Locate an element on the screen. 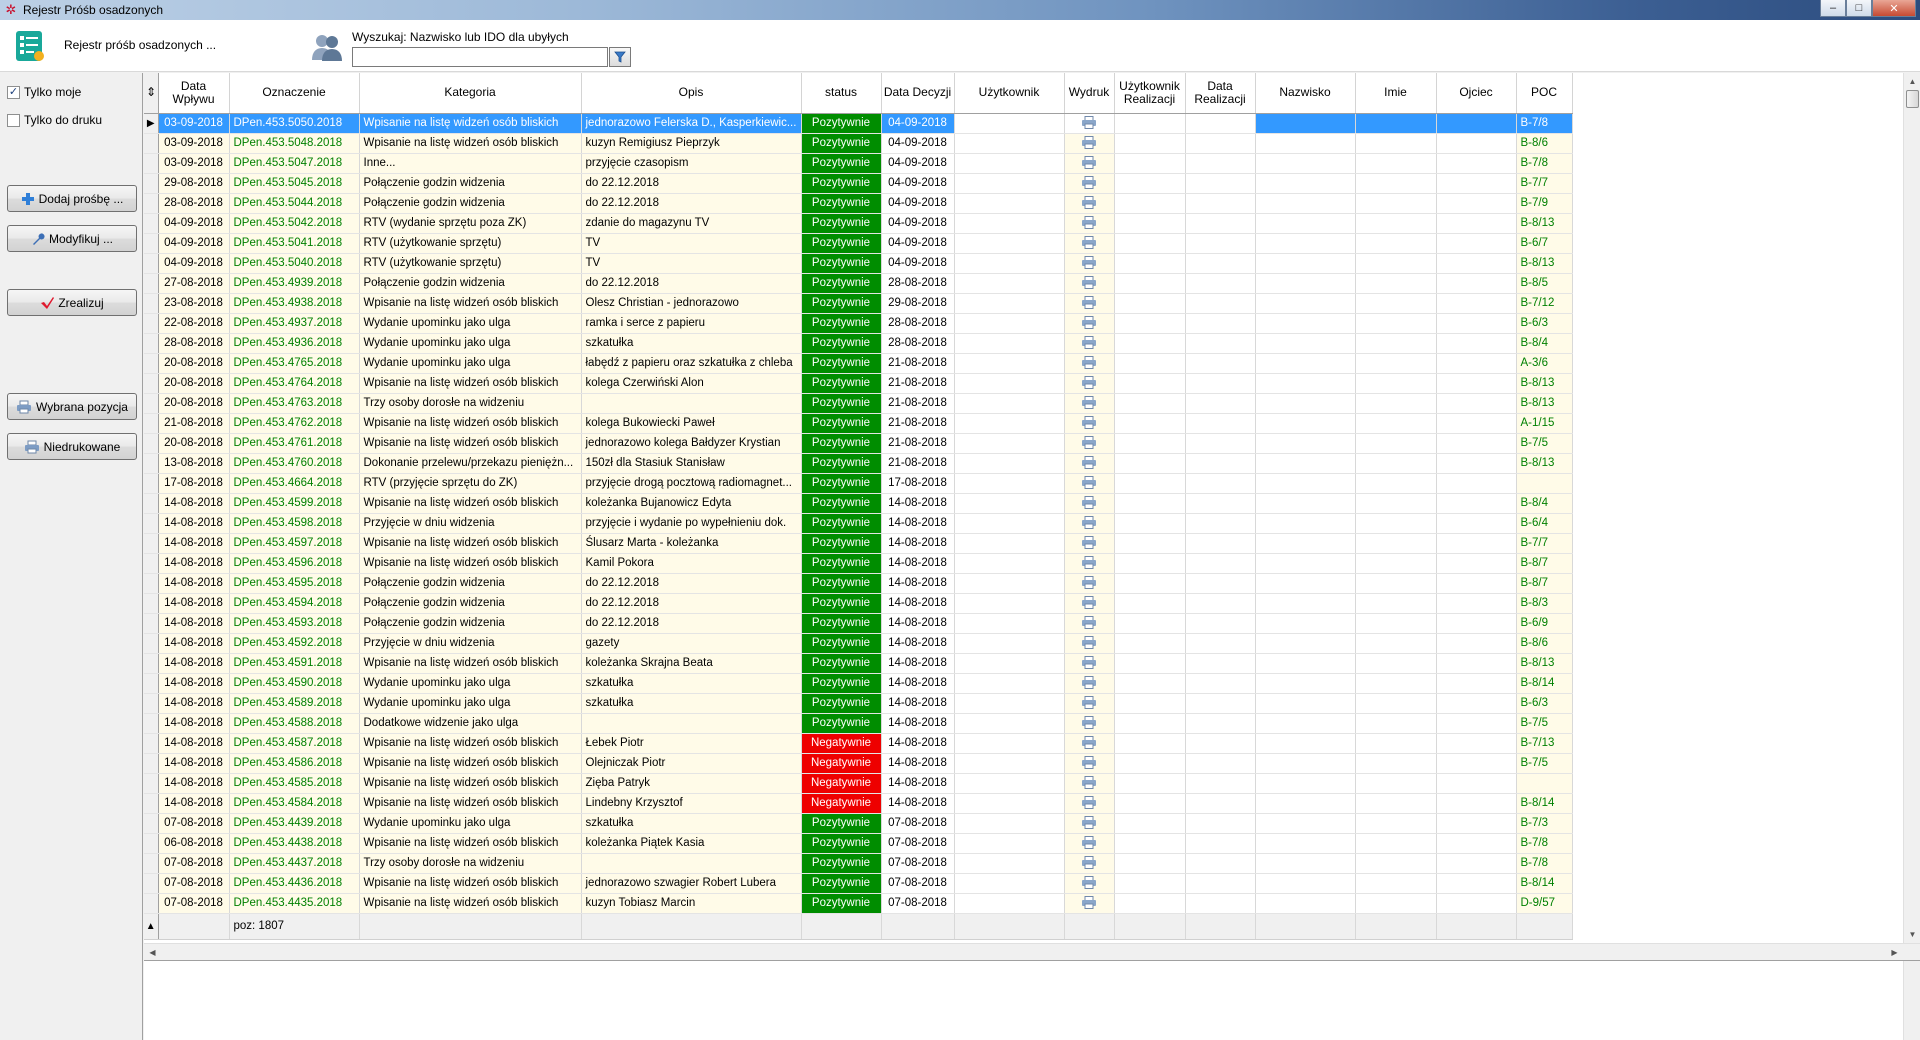 This screenshot has width=1920, height=1040. col-header: Użytkownik Realizacji is located at coordinates (1150, 93).